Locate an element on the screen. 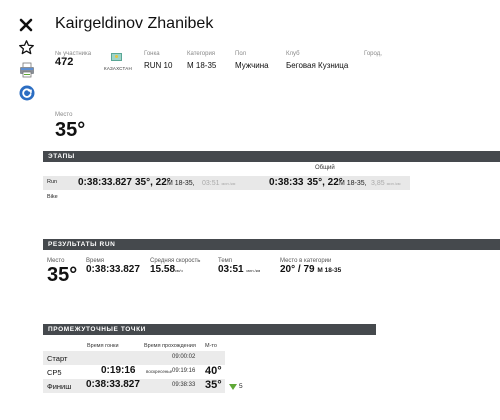 This screenshot has height=420, width=500. arrow-down-icon is located at coordinates (233, 387).